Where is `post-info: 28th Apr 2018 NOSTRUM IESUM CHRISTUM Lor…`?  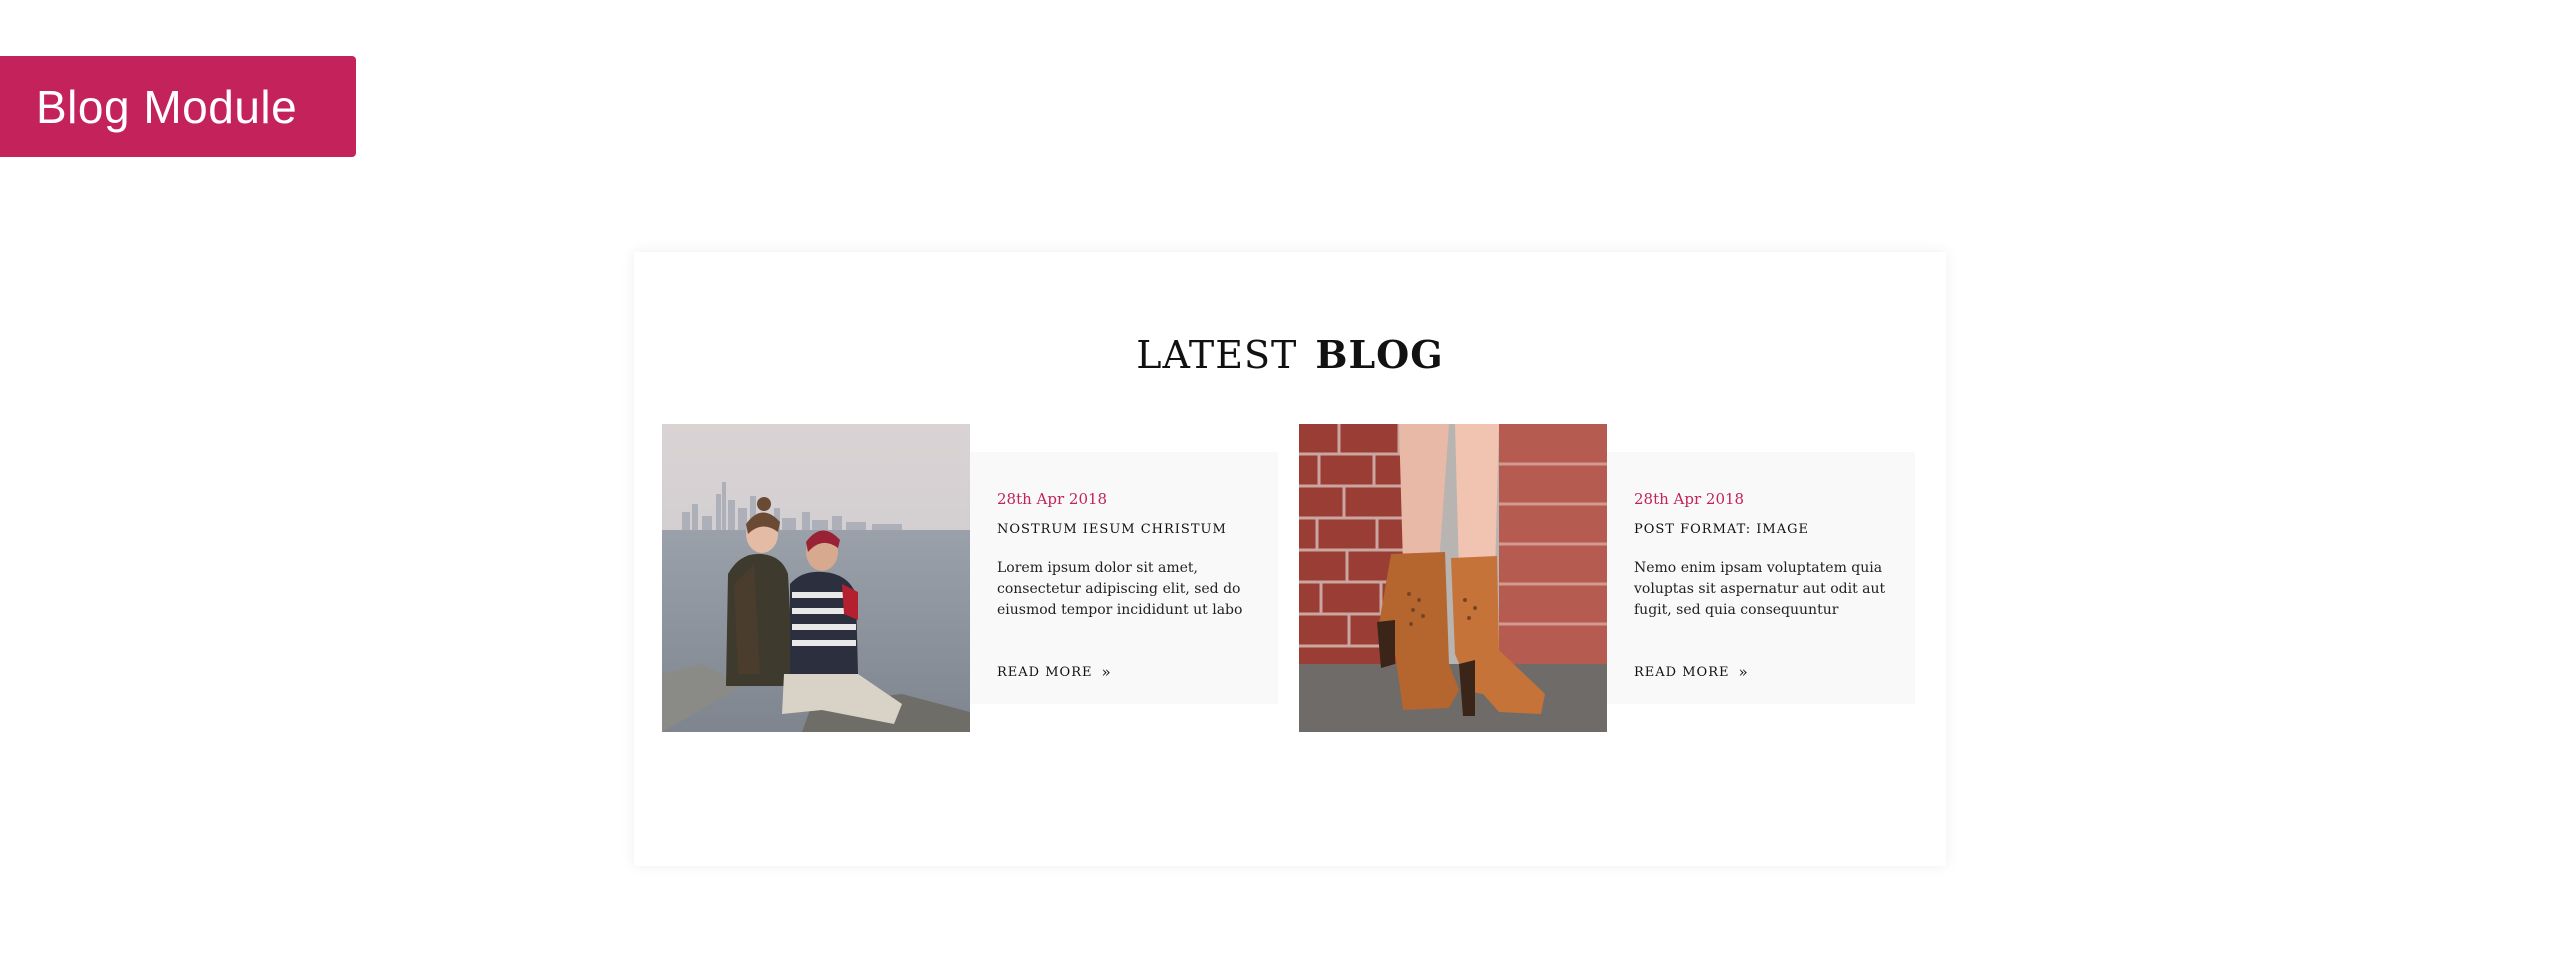
post-info: 28th Apr 2018 NOSTRUM IESUM CHRISTUM Lor… is located at coordinates (1124, 578).